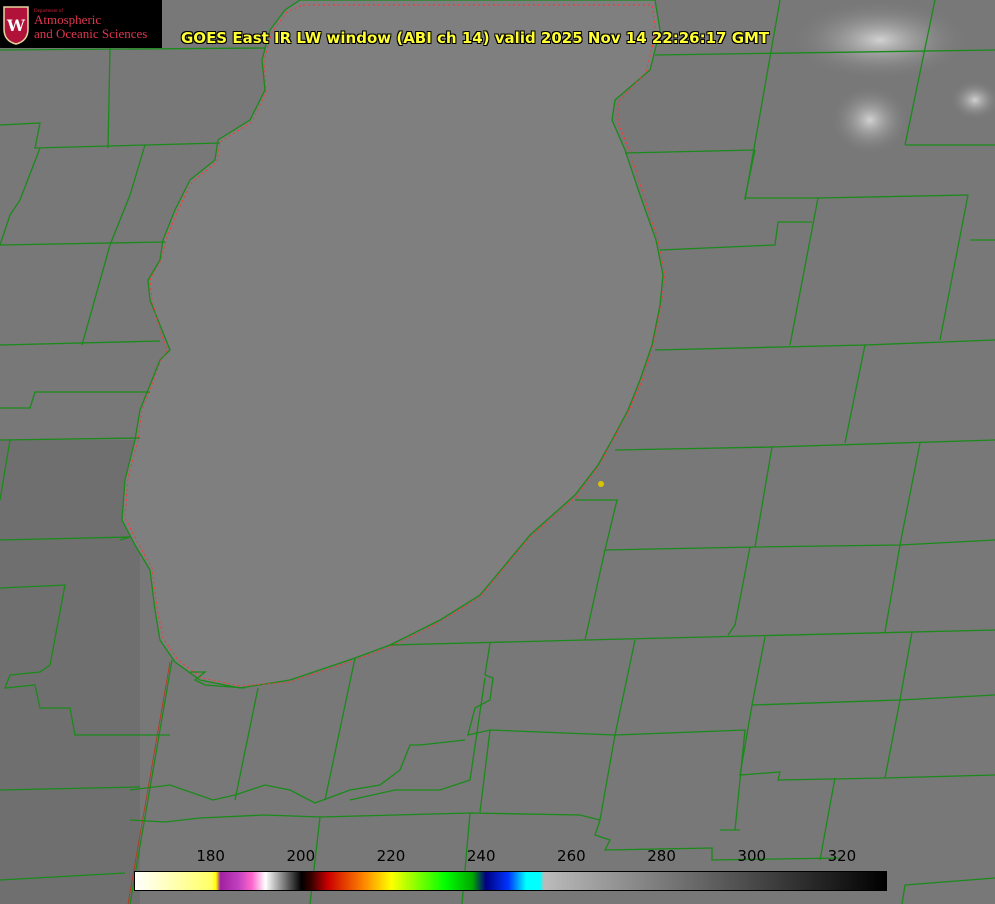 This screenshot has height=904, width=995. I want to click on colorbar-tick-label: 220, so click(391, 856).